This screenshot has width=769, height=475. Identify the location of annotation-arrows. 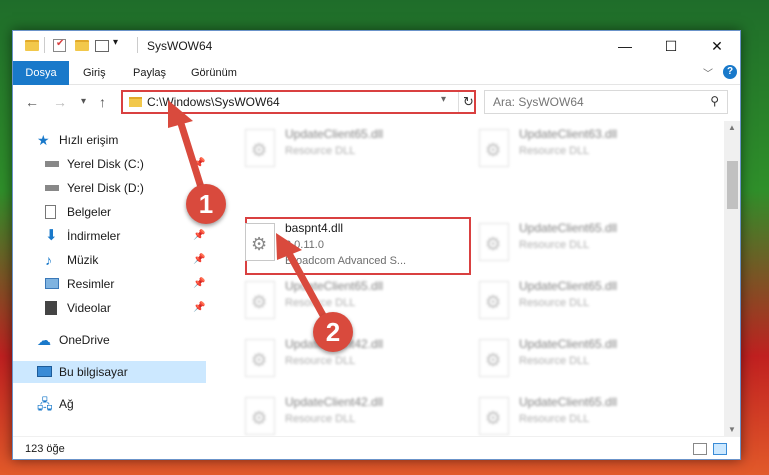
(251, 216).